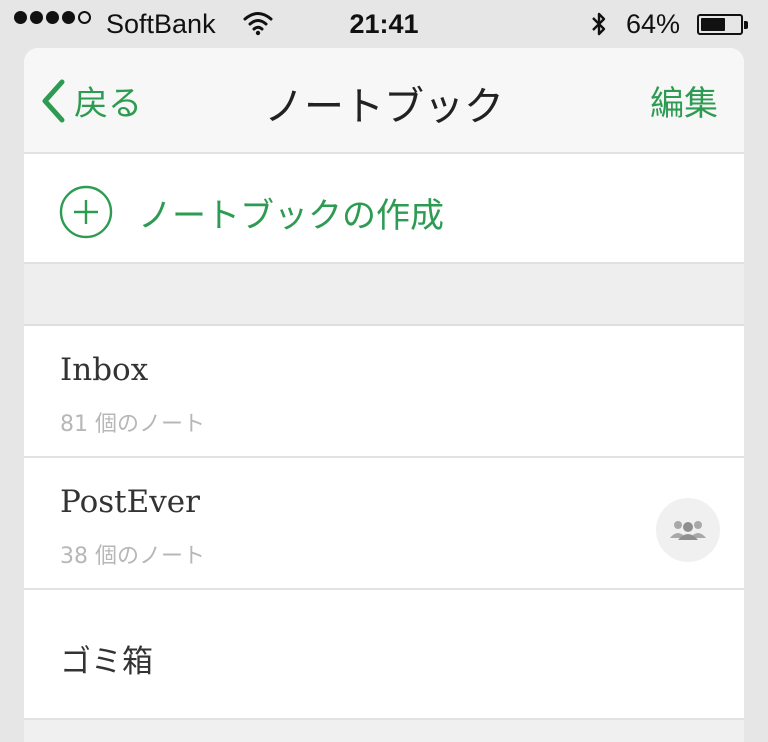 This screenshot has width=768, height=742. What do you see at coordinates (104, 370) in the screenshot?
I see `notebook-name: Inbox` at bounding box center [104, 370].